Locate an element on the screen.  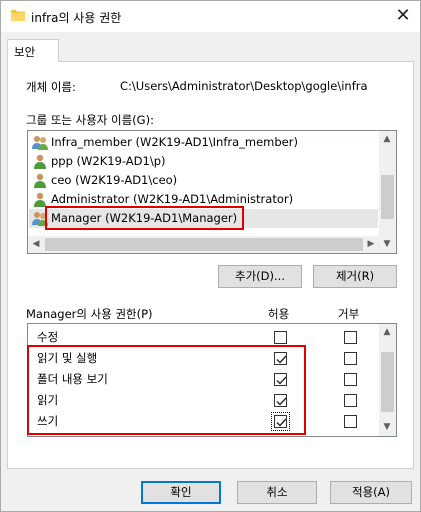
list-item: Infra_member (W2K19-AD1\Infra_member) is located at coordinates (203, 142).